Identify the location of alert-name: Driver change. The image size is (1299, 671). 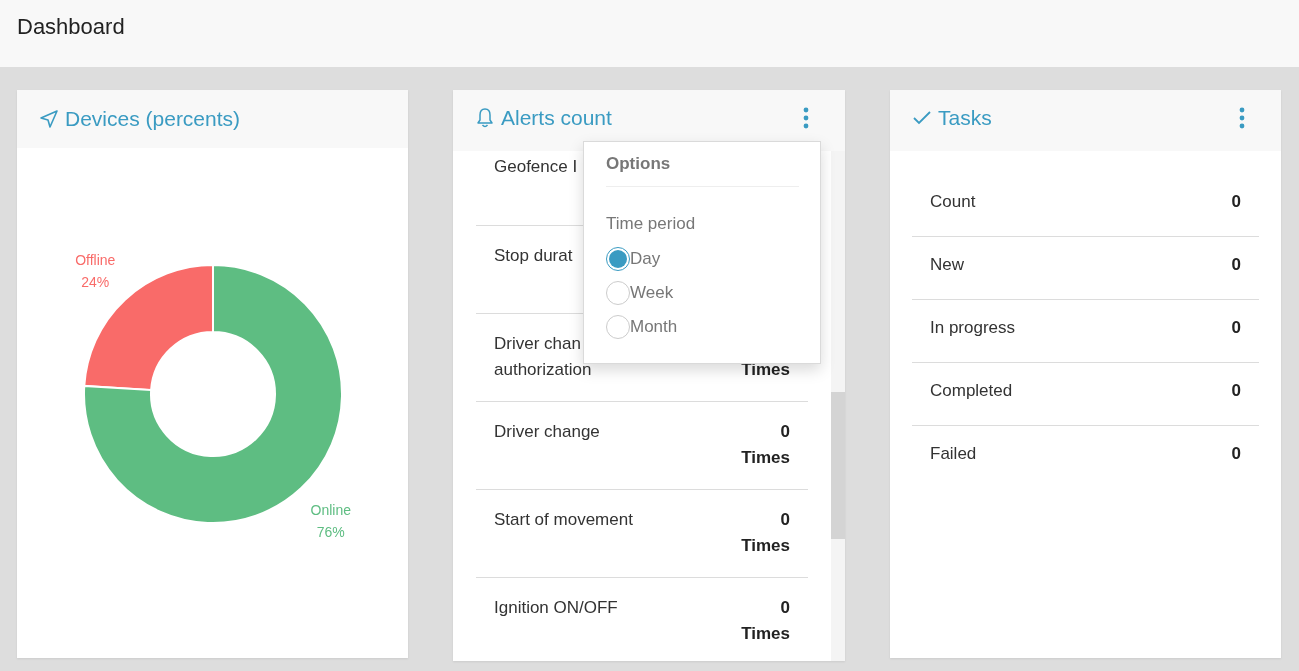
(547, 432).